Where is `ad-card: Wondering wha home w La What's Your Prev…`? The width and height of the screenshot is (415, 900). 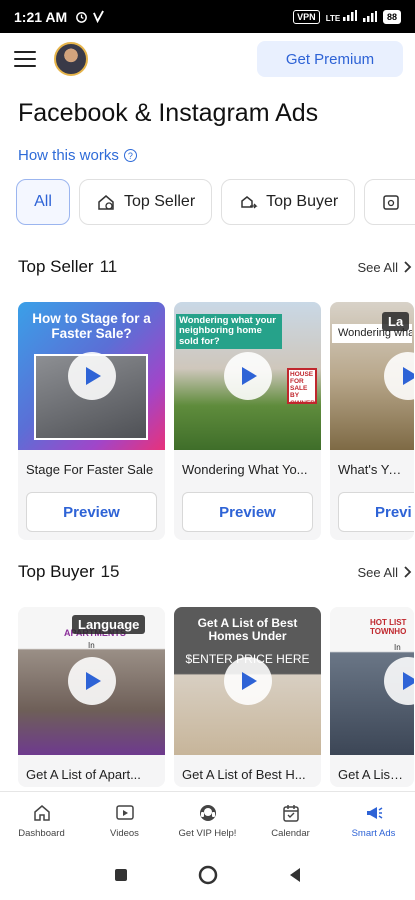 ad-card: Wondering wha home w La What's Your Prev… is located at coordinates (372, 421).